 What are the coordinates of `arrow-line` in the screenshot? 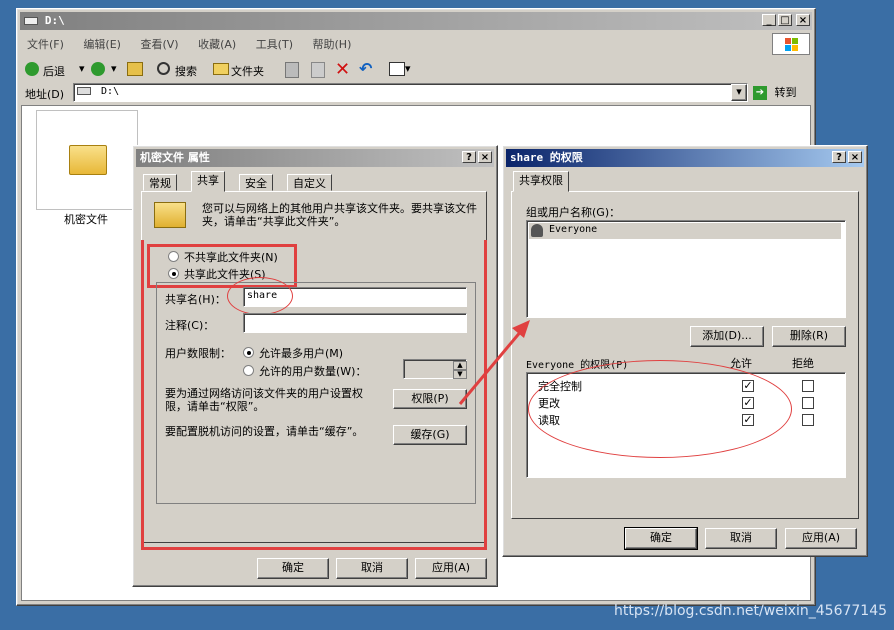 It's located at (491, 367).